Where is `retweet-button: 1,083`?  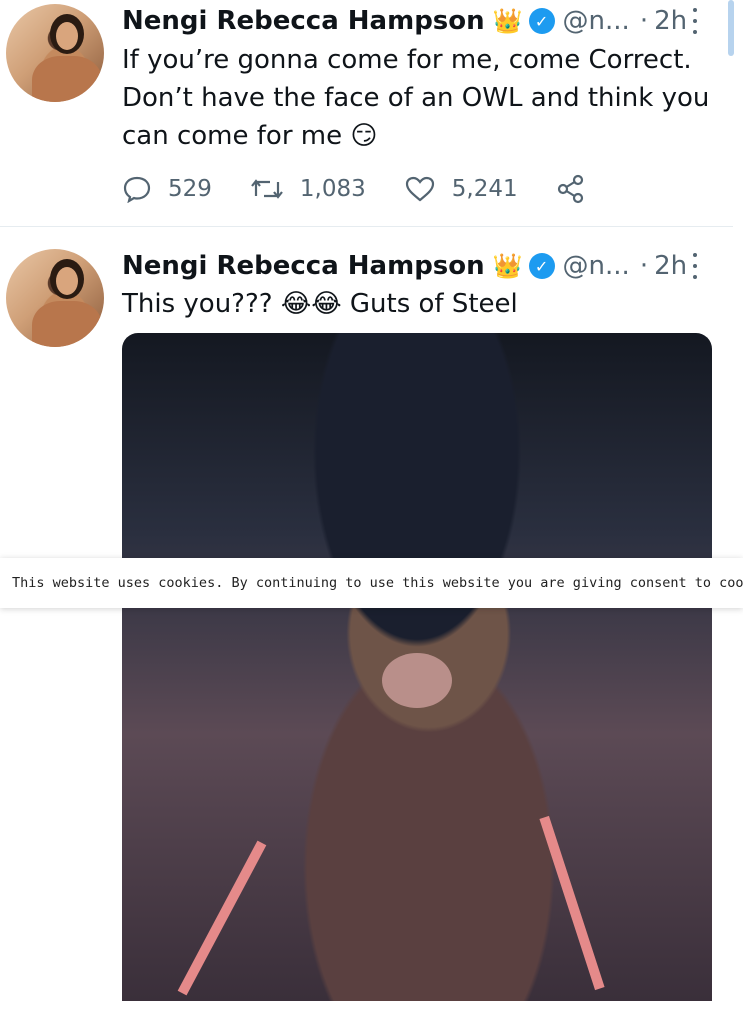
retweet-button: 1,083 is located at coordinates (308, 189).